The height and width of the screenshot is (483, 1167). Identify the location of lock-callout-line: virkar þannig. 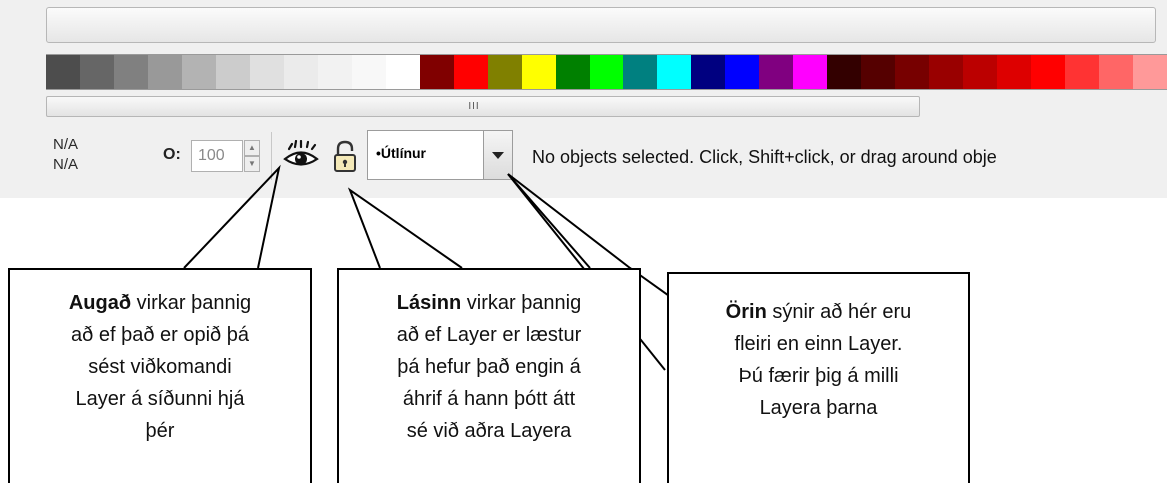
(521, 303).